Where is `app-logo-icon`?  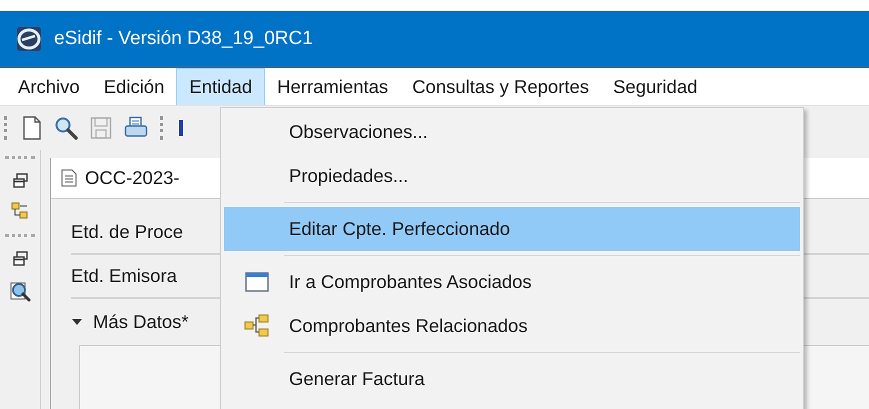 app-logo-icon is located at coordinates (29, 39).